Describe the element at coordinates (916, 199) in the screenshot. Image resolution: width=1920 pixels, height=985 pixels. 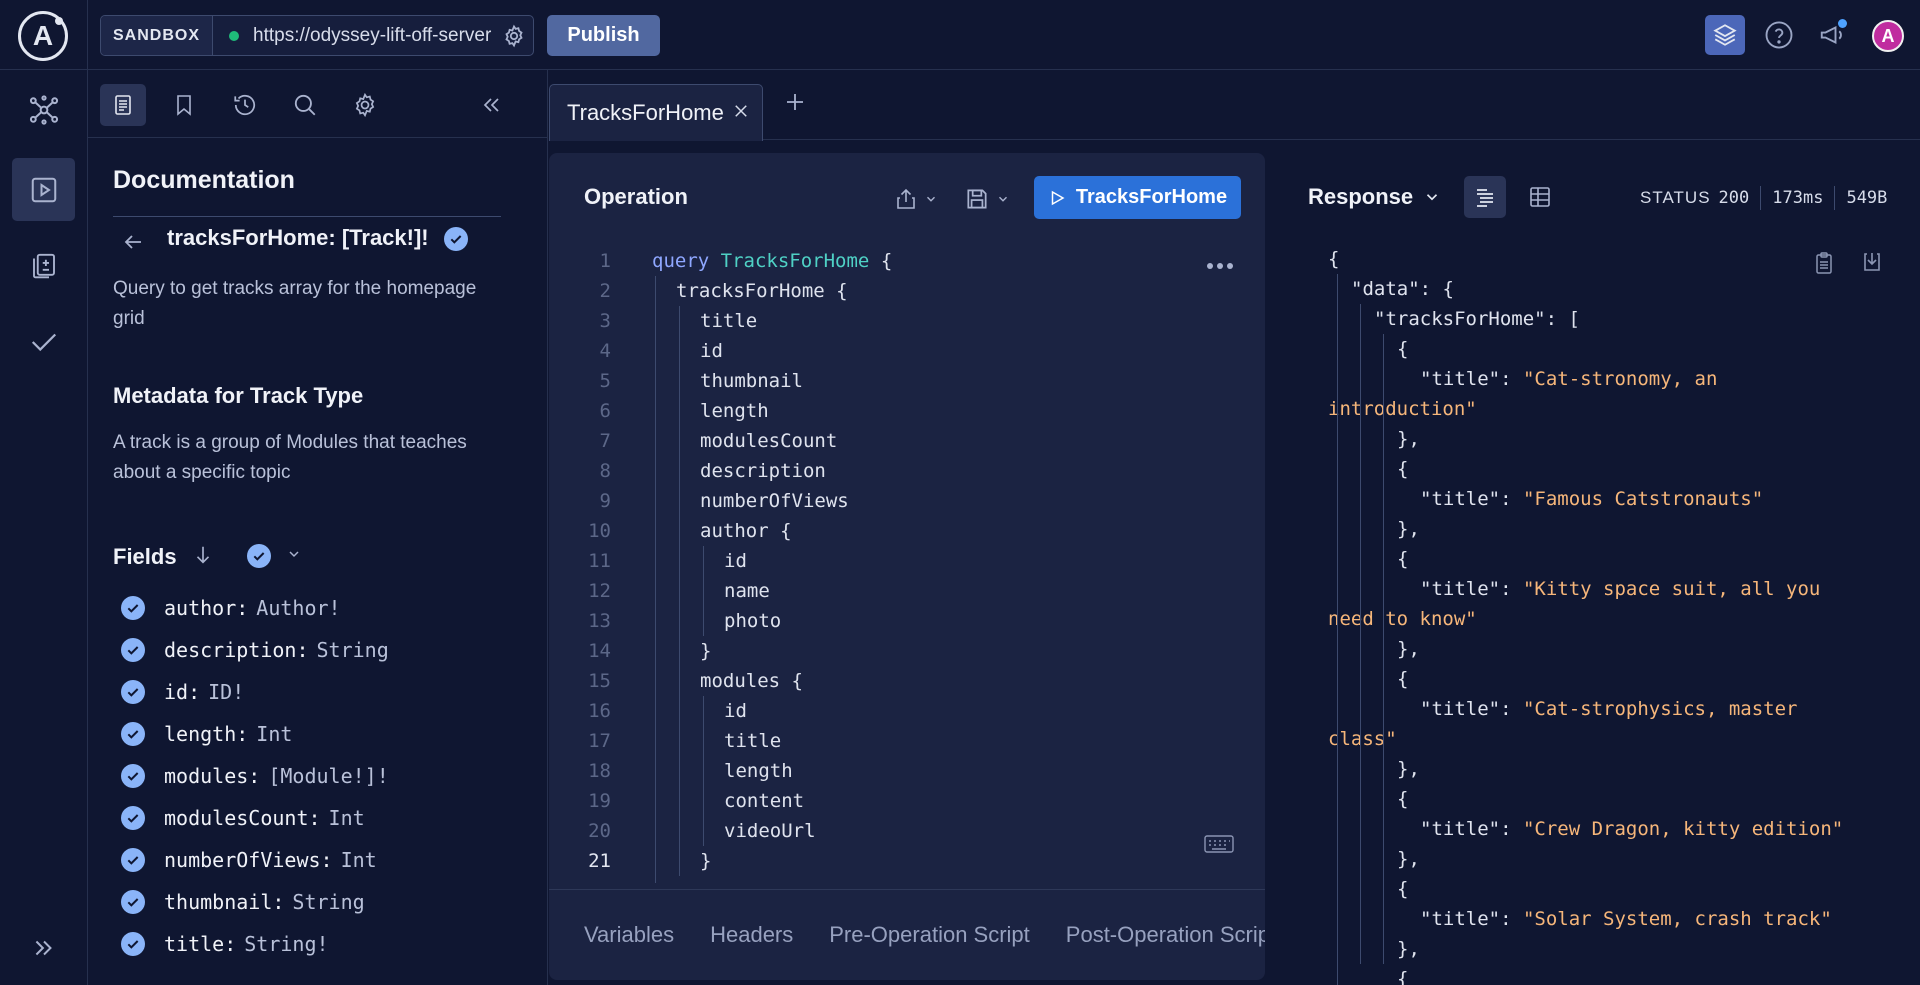
I see `share-button` at that location.